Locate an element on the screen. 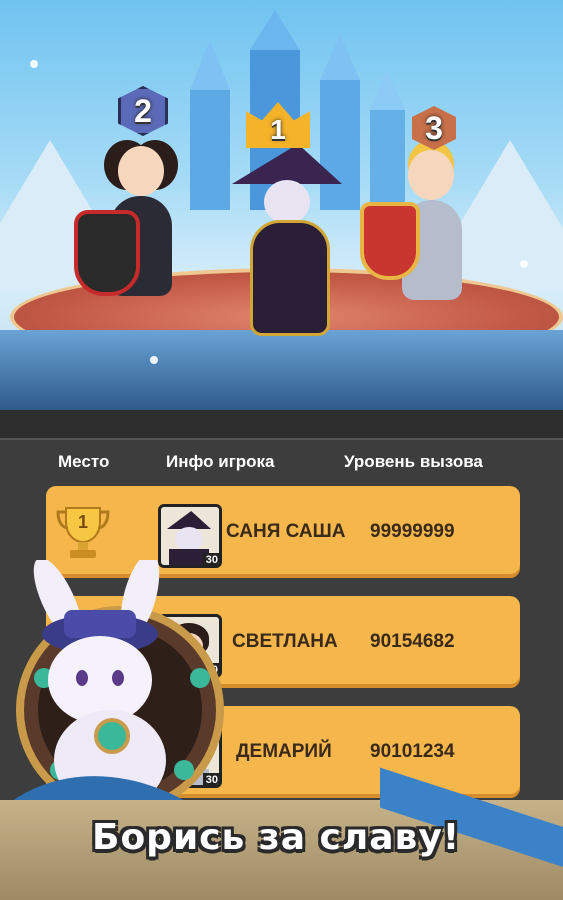  rank-badge-2: 2 is located at coordinates (143, 111).